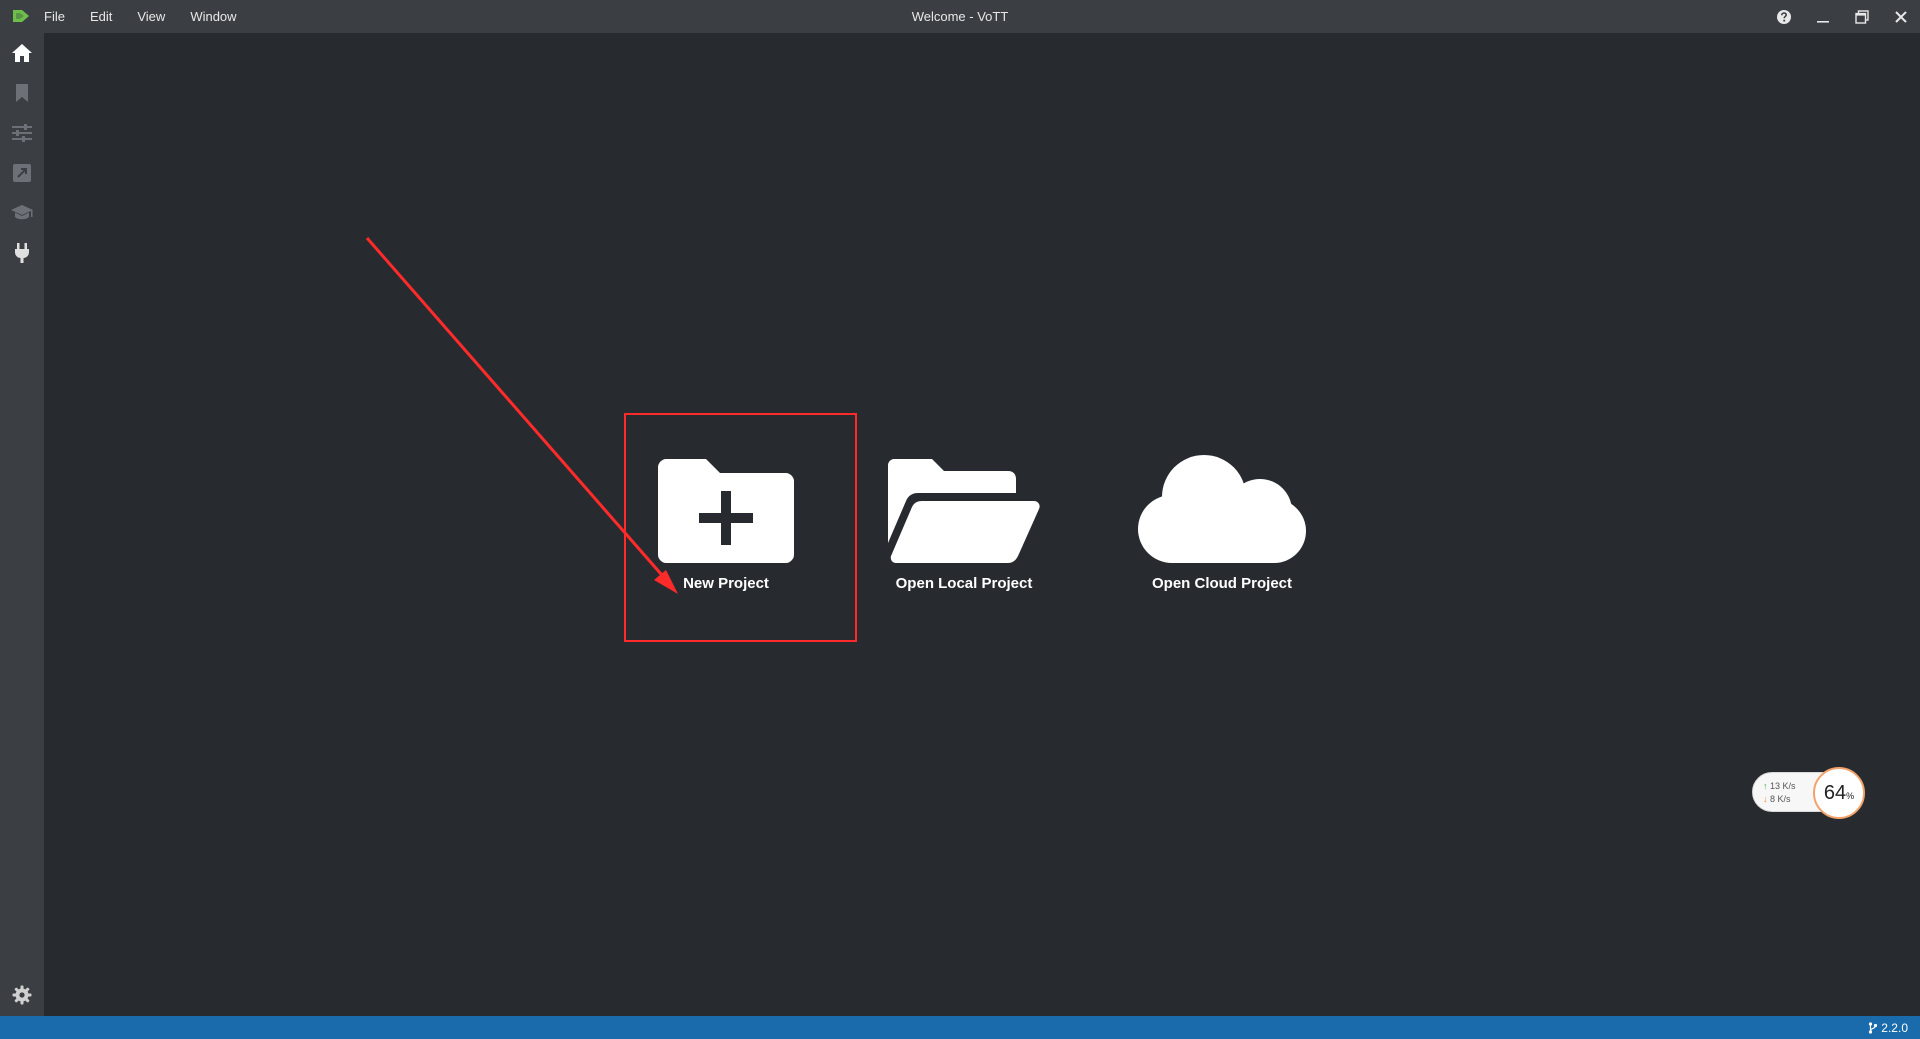 The width and height of the screenshot is (1920, 1039). I want to click on sidebar-item-home, so click(22, 53).